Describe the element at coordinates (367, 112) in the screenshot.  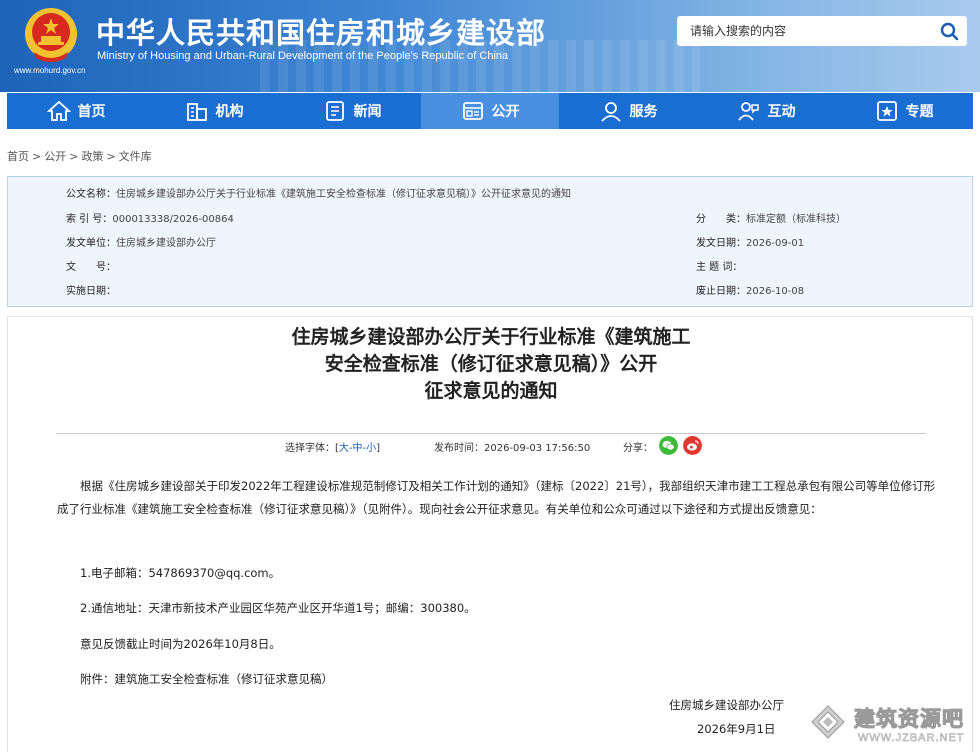
I see `nav-label: 新闻` at that location.